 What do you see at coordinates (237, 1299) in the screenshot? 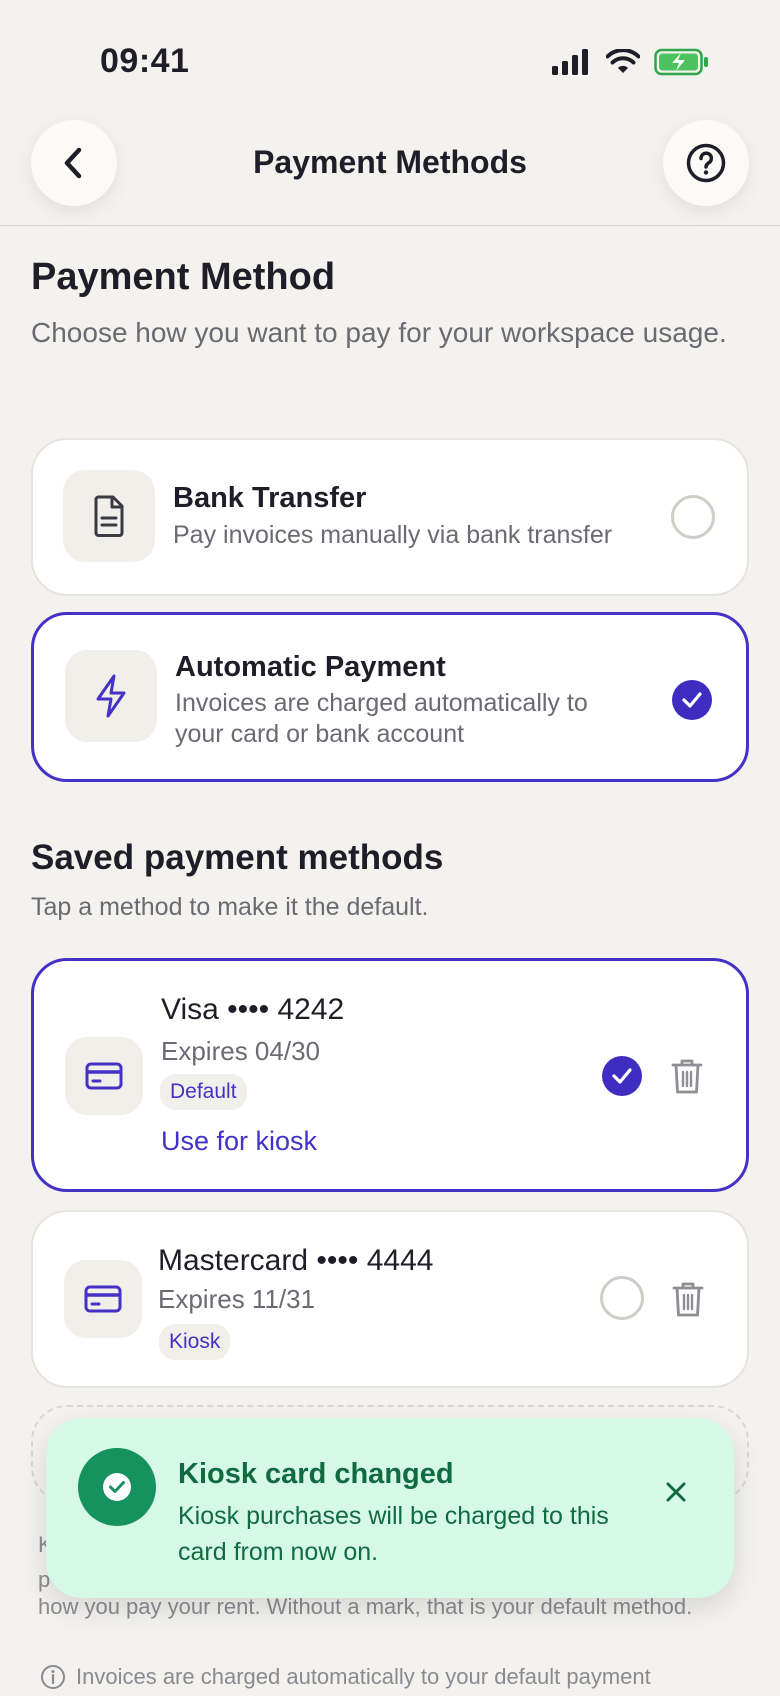
I see `method-expiry: Expires 11/31` at bounding box center [237, 1299].